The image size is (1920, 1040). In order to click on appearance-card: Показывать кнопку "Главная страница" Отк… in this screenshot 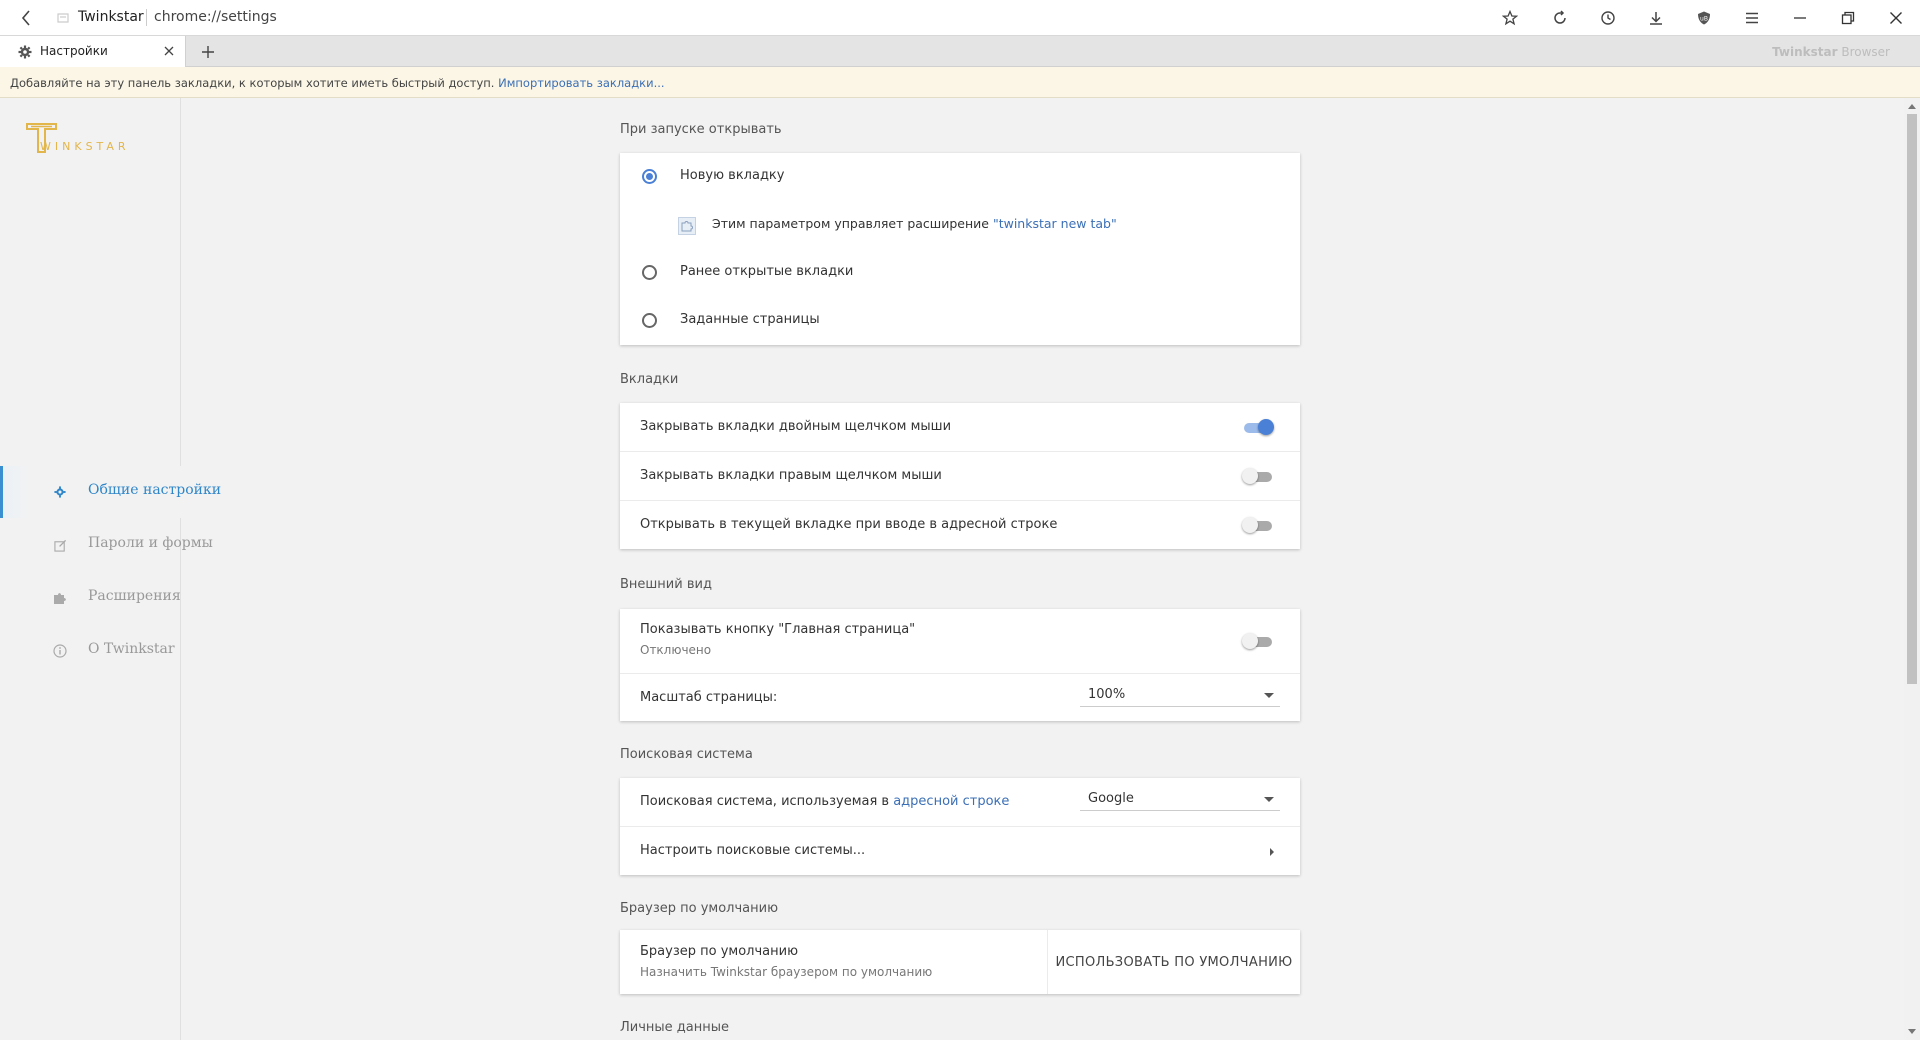, I will do `click(960, 665)`.